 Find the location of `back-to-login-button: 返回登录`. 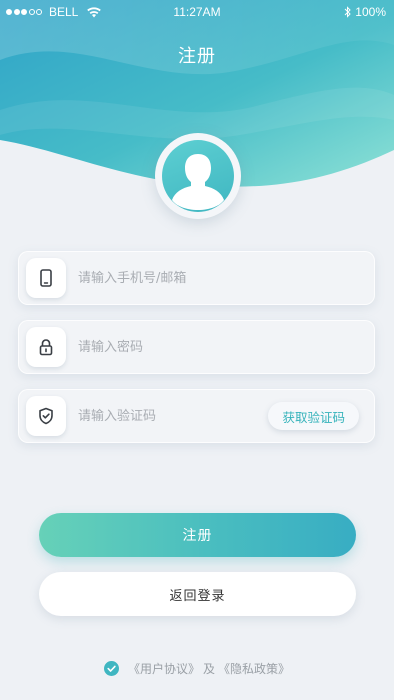

back-to-login-button: 返回登录 is located at coordinates (197, 594).